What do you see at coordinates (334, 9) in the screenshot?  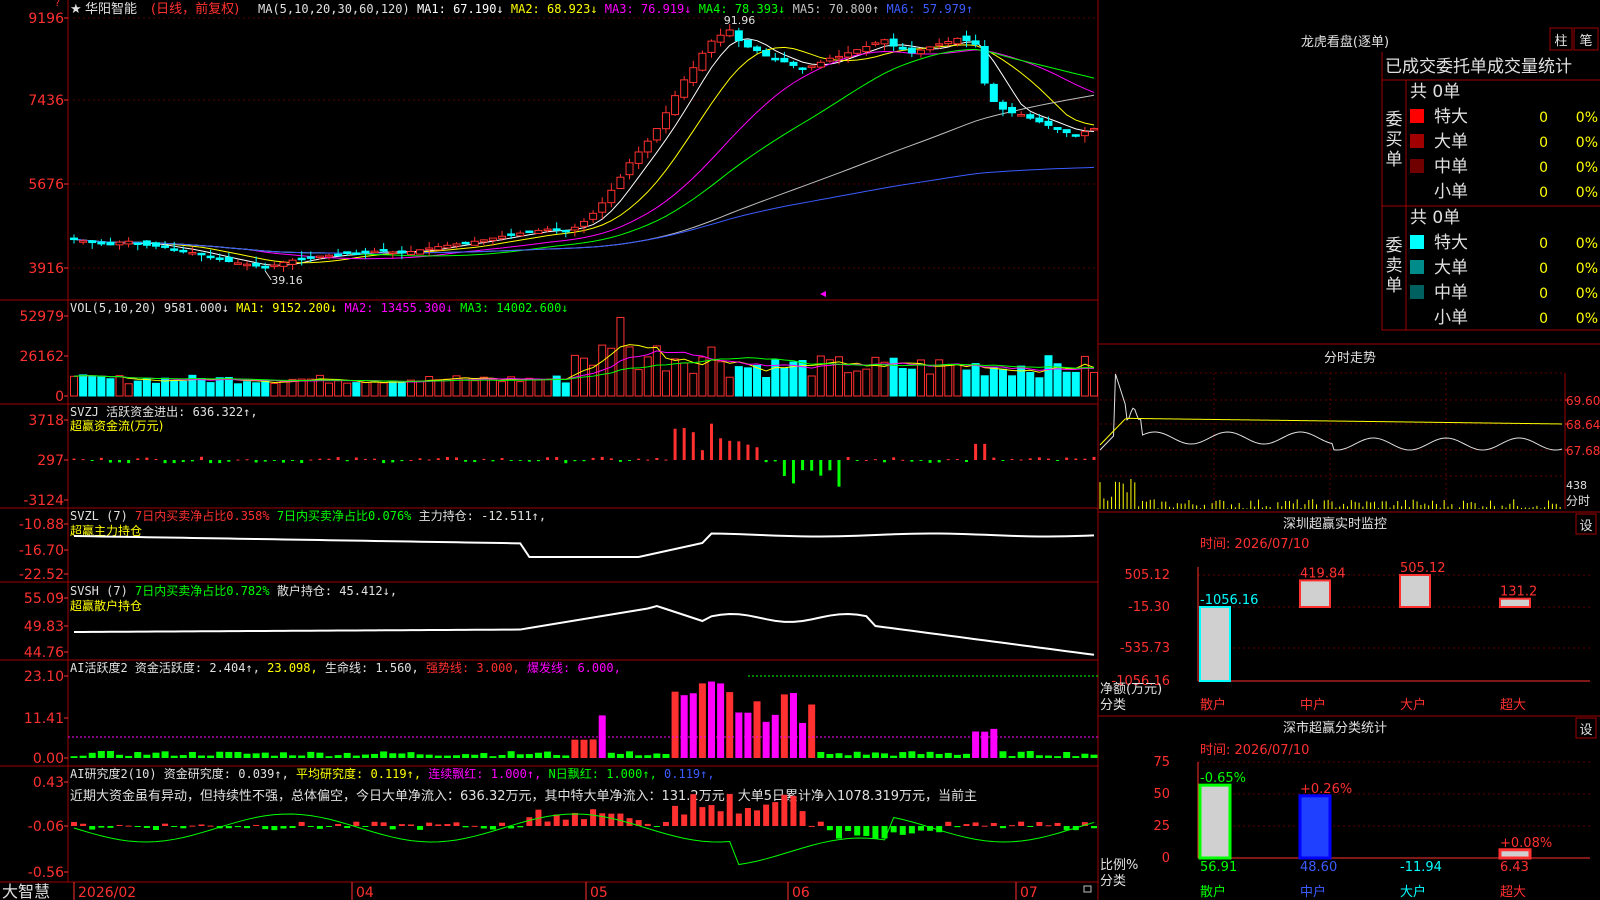 I see `legend-item: MA(5,10,20,30,60,120)` at bounding box center [334, 9].